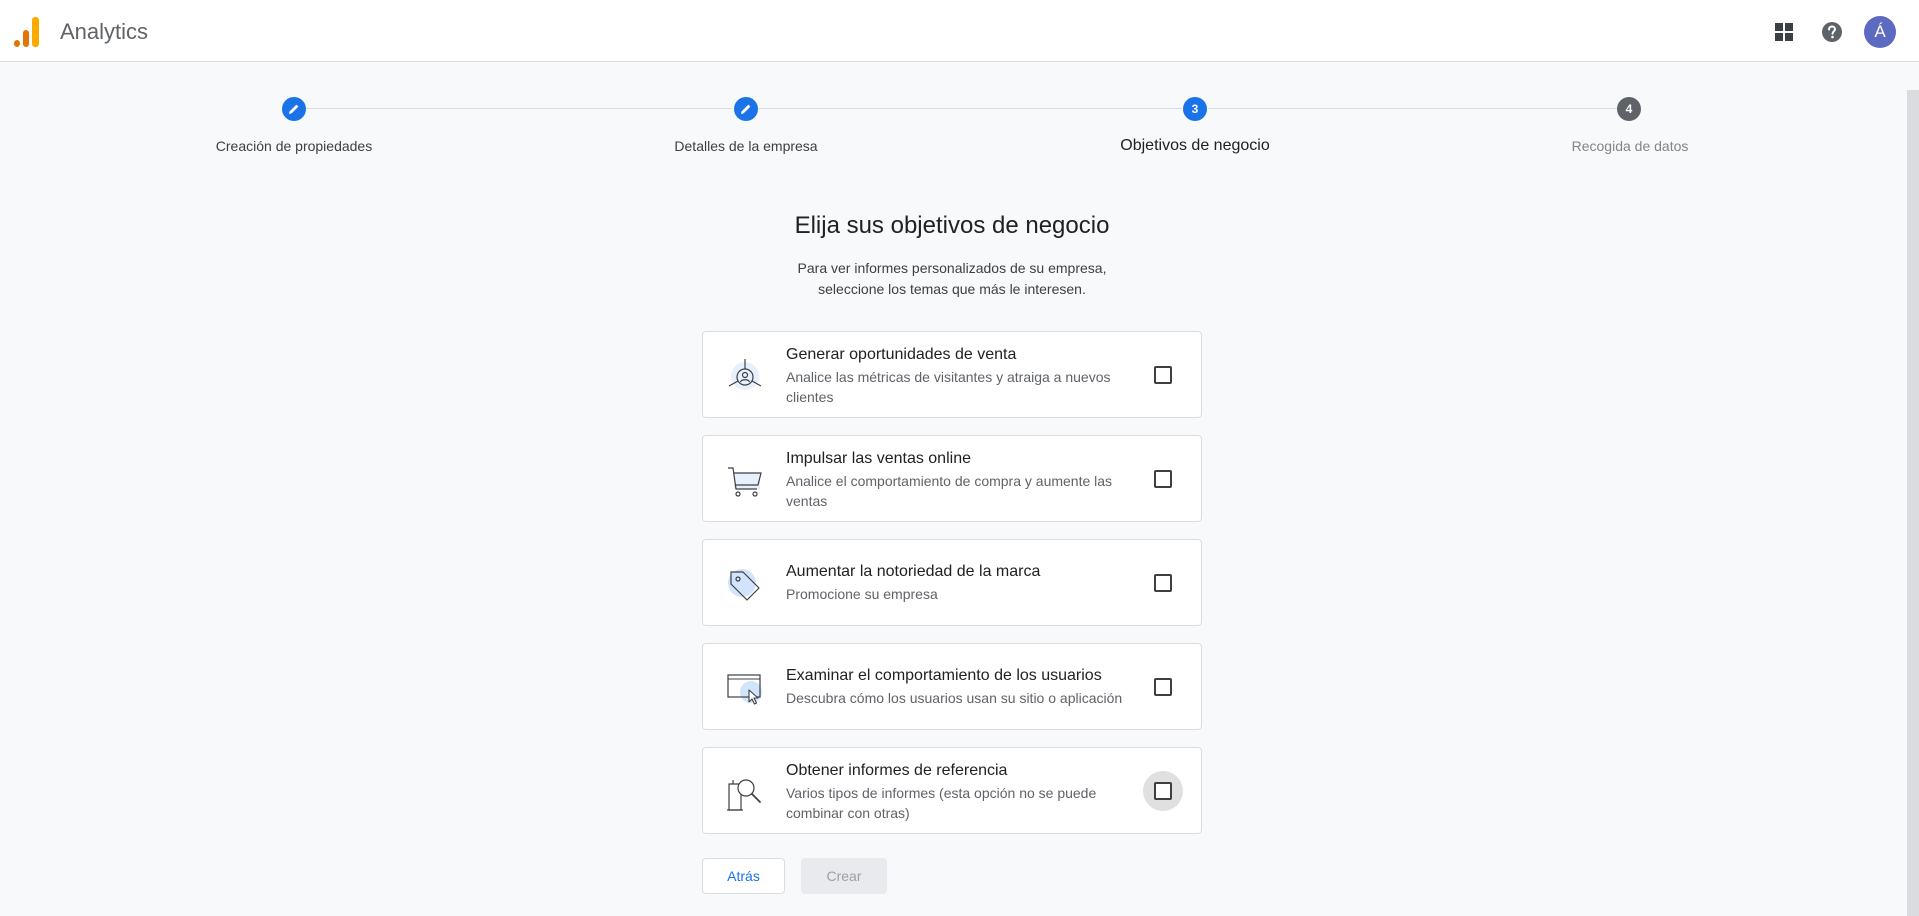 The height and width of the screenshot is (916, 1919). Describe the element at coordinates (745, 792) in the screenshot. I see `magnifier-document-icon` at that location.